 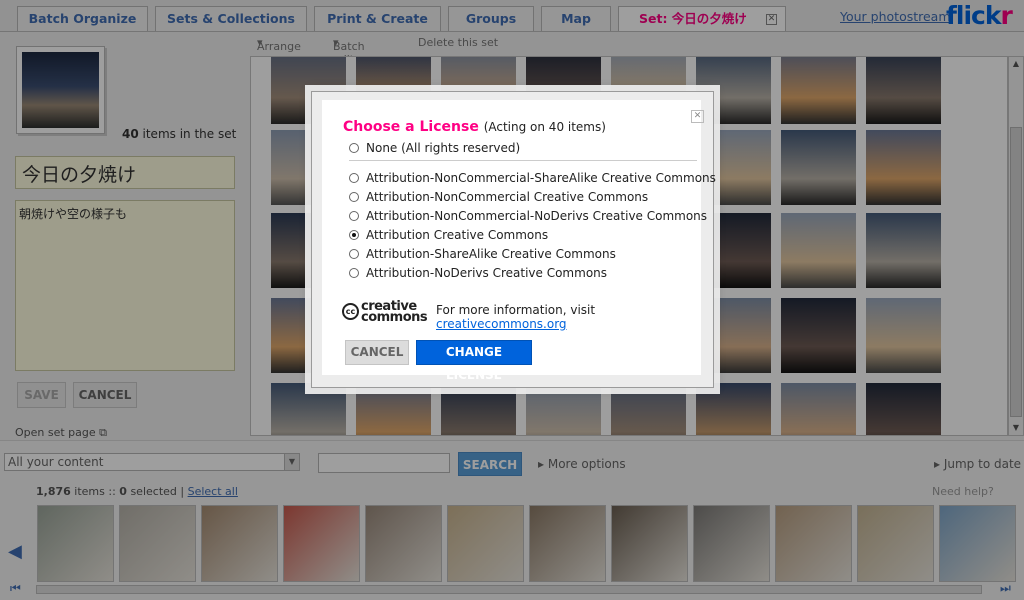 I want to click on creative-commons-logo: cc creative commons, so click(x=385, y=312).